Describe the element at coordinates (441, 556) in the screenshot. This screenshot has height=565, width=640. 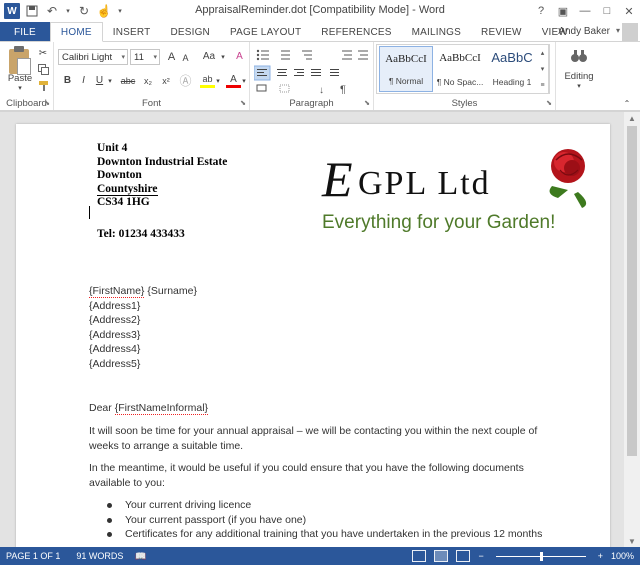
I see `print-layout-icon` at that location.